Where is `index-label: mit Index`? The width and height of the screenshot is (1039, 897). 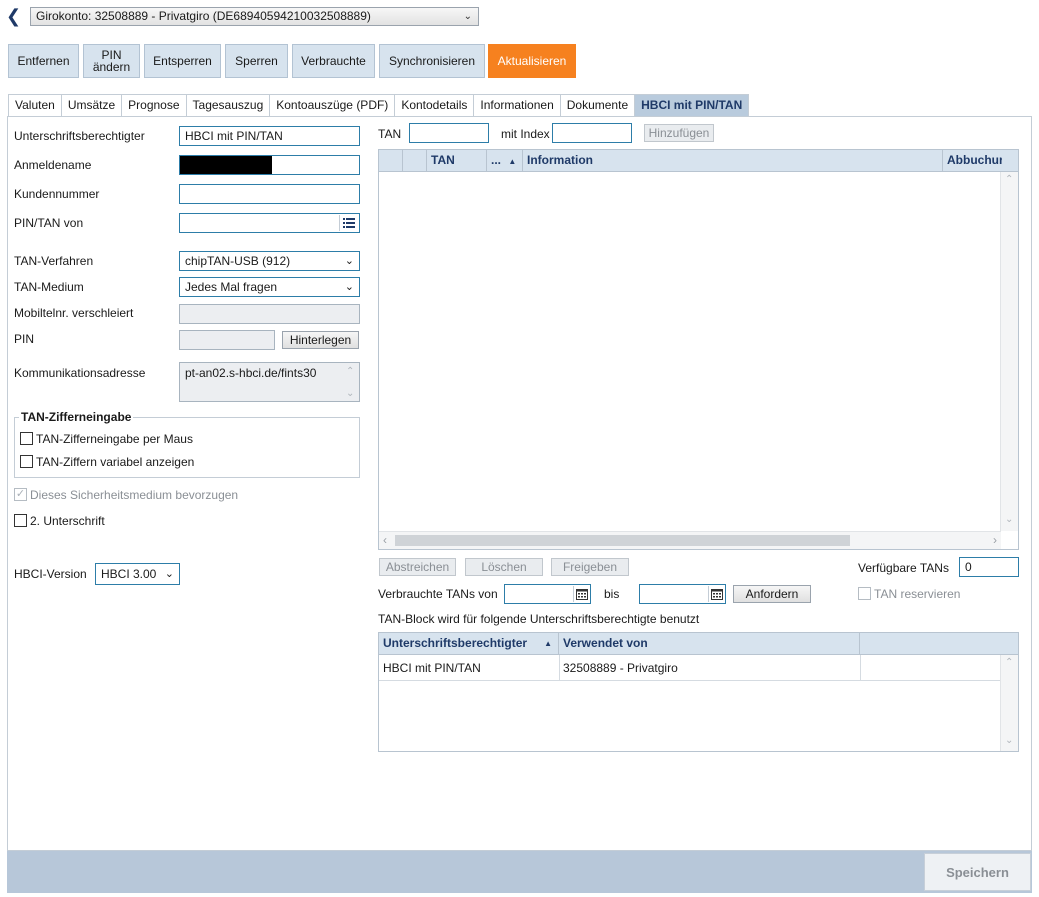
index-label: mit Index is located at coordinates (525, 134).